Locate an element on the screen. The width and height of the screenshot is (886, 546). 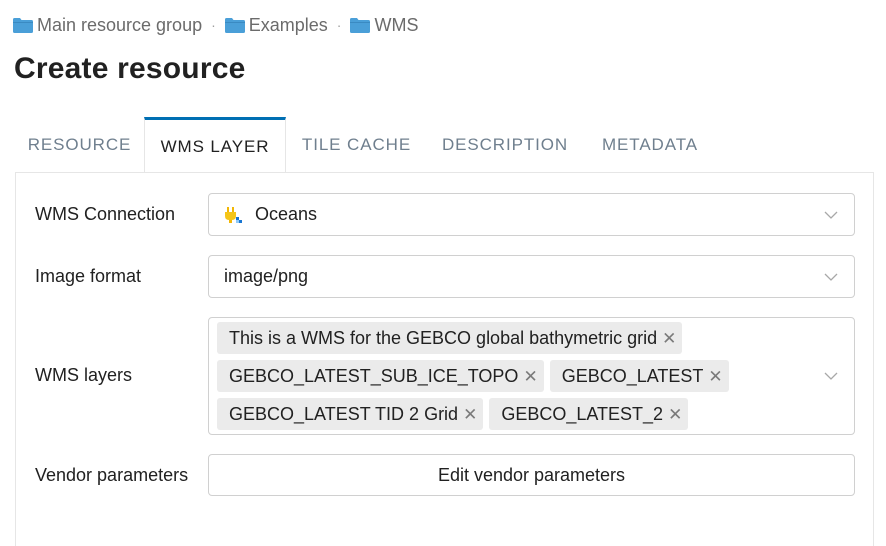
breadcrumb-label: WMS is located at coordinates (396, 24).